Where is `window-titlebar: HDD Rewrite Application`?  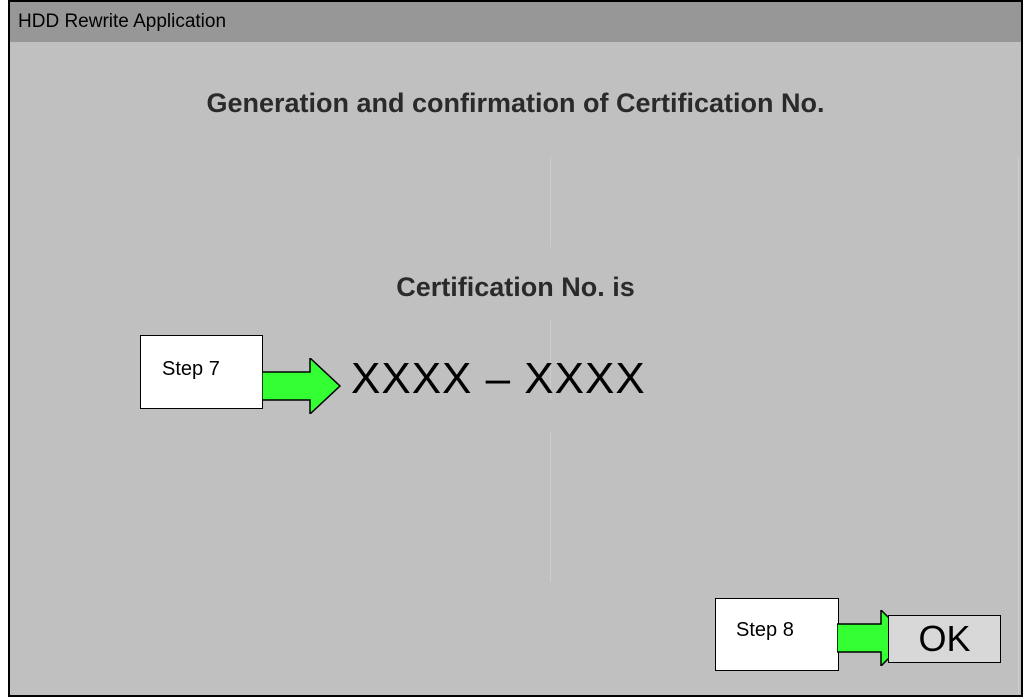
window-titlebar: HDD Rewrite Application is located at coordinates (515, 22).